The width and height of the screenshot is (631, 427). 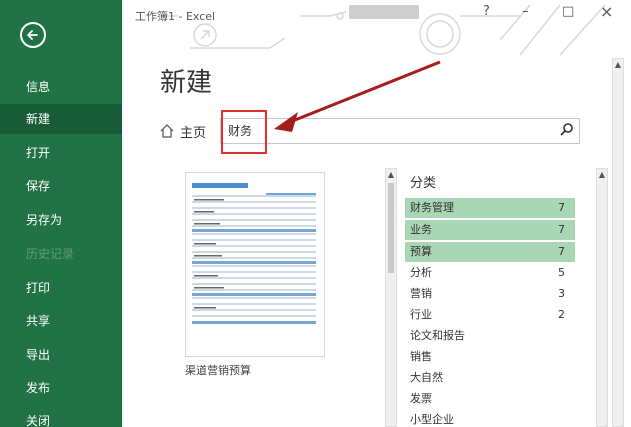 I want to click on category-item: 行业 2, so click(x=490, y=315).